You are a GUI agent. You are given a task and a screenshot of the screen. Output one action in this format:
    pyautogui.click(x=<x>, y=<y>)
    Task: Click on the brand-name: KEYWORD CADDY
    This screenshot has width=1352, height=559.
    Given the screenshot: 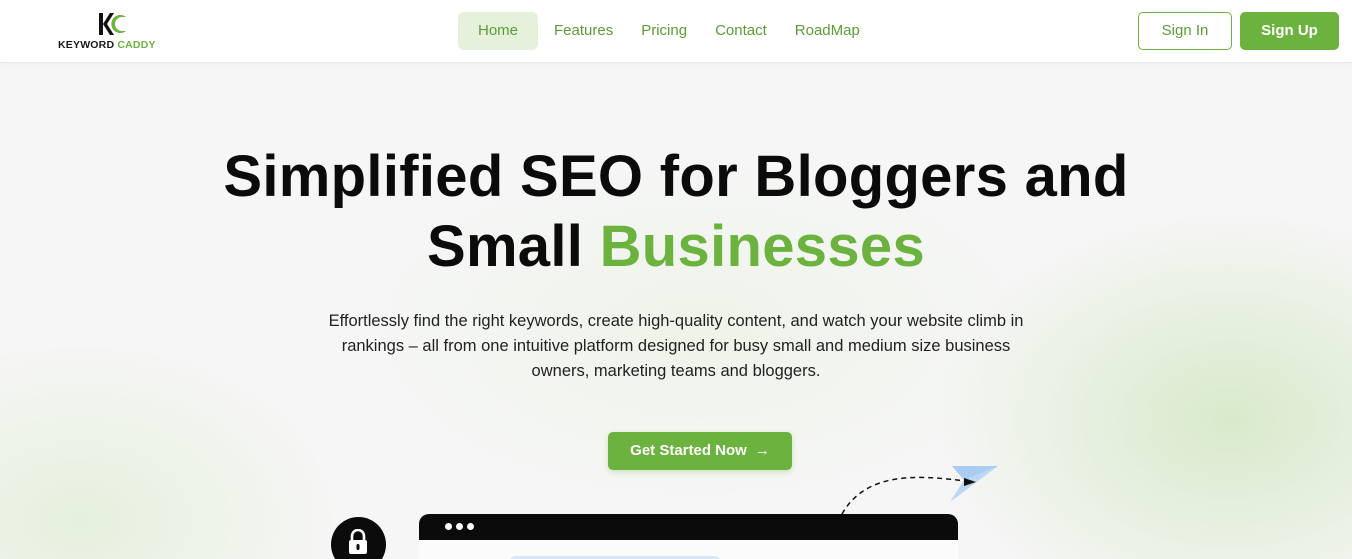 What is the action you would take?
    pyautogui.click(x=107, y=45)
    